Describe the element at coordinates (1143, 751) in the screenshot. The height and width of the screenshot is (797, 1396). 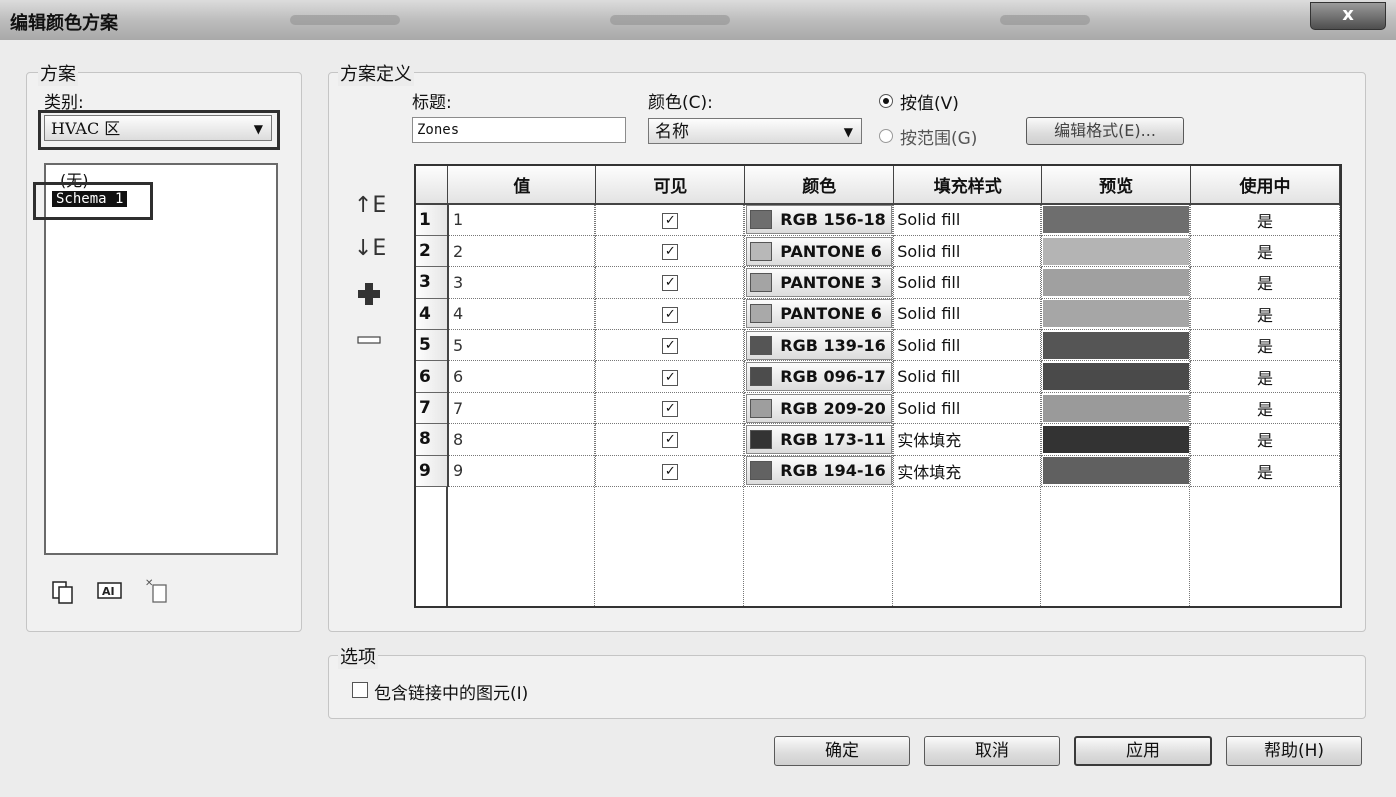
I see `apply-button: 应用` at that location.